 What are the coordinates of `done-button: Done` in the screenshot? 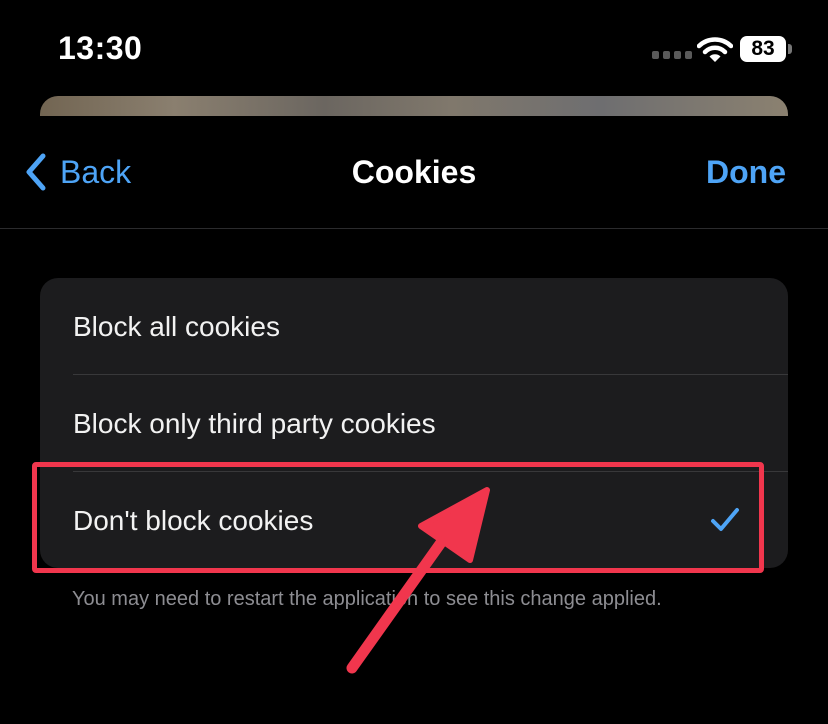 It's located at (746, 172).